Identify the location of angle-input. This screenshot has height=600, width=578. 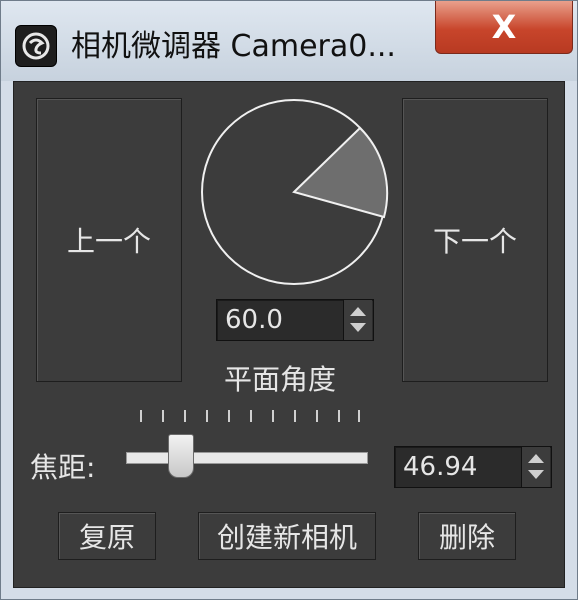
(280, 320).